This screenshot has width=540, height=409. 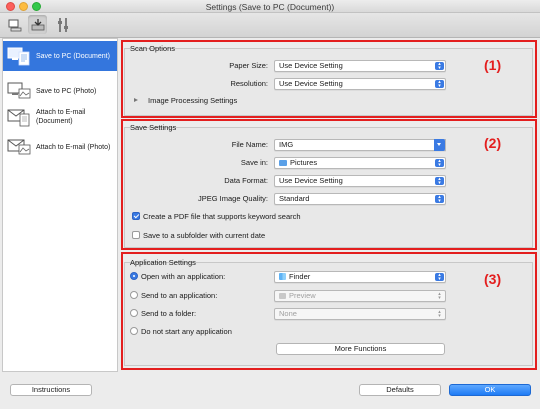 What do you see at coordinates (490, 390) in the screenshot?
I see `ok-button: OK` at bounding box center [490, 390].